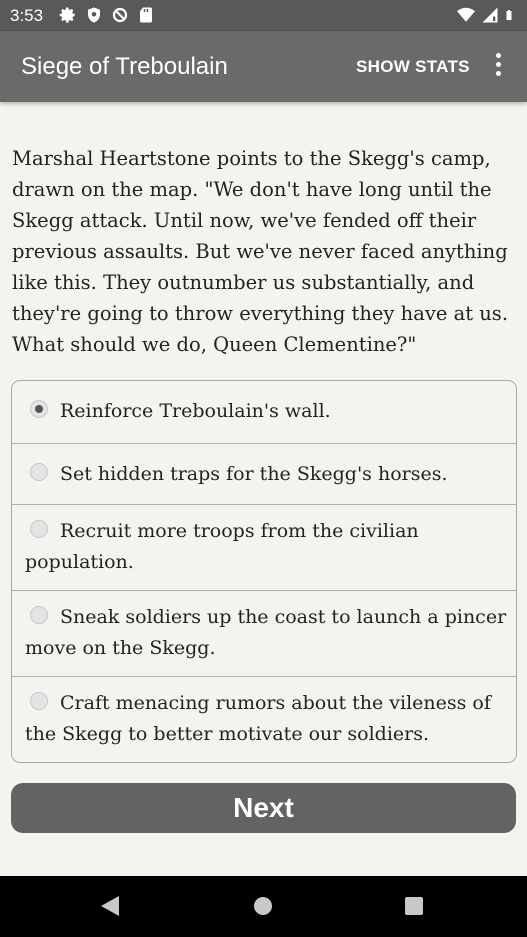 The height and width of the screenshot is (937, 527). Describe the element at coordinates (39, 409) in the screenshot. I see `radio-selected-icon` at that location.